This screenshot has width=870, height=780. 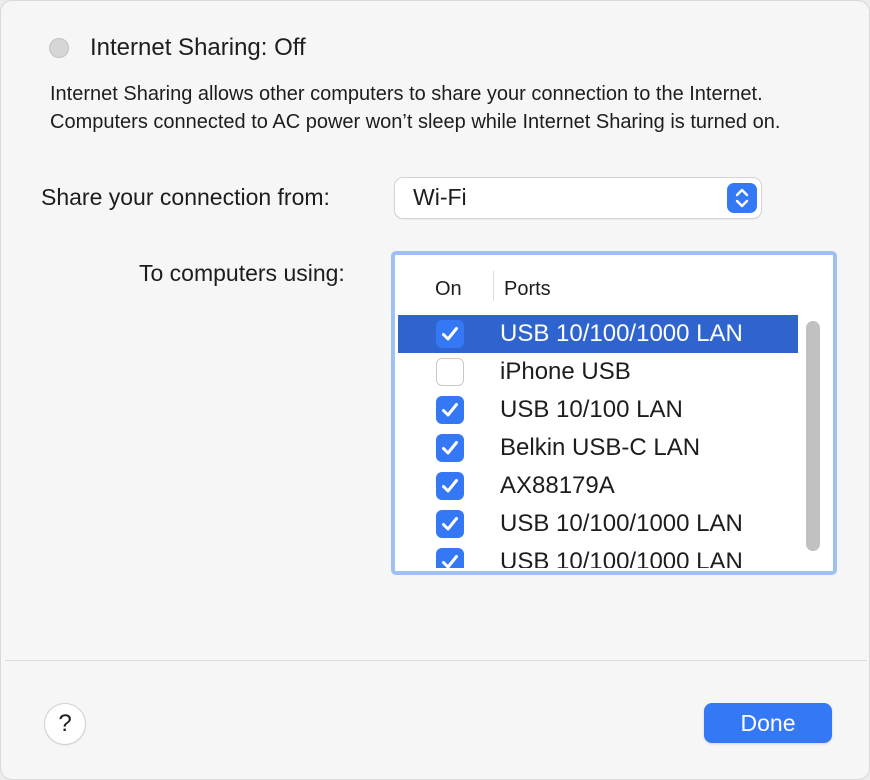 I want to click on done-button: Done, so click(x=768, y=723).